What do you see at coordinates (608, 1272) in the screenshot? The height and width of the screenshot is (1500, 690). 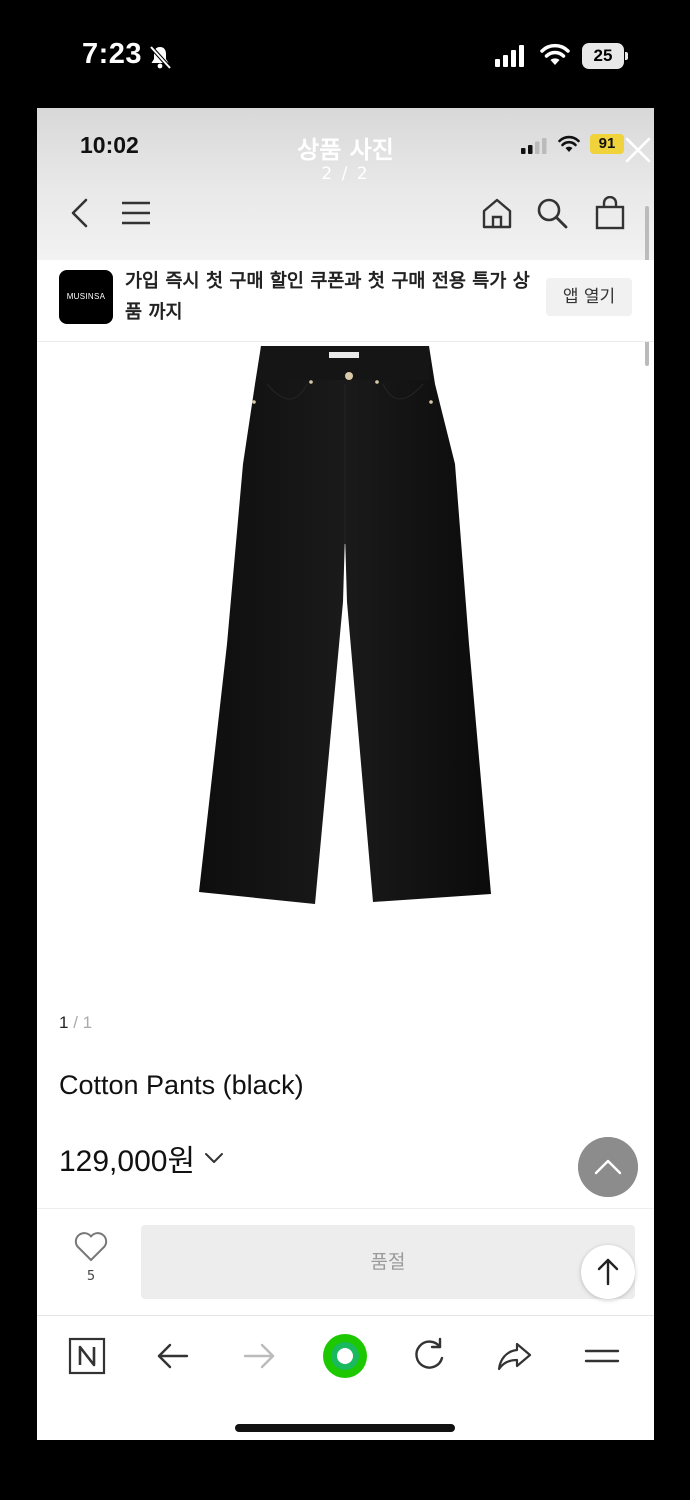 I see `up-arrow-button` at bounding box center [608, 1272].